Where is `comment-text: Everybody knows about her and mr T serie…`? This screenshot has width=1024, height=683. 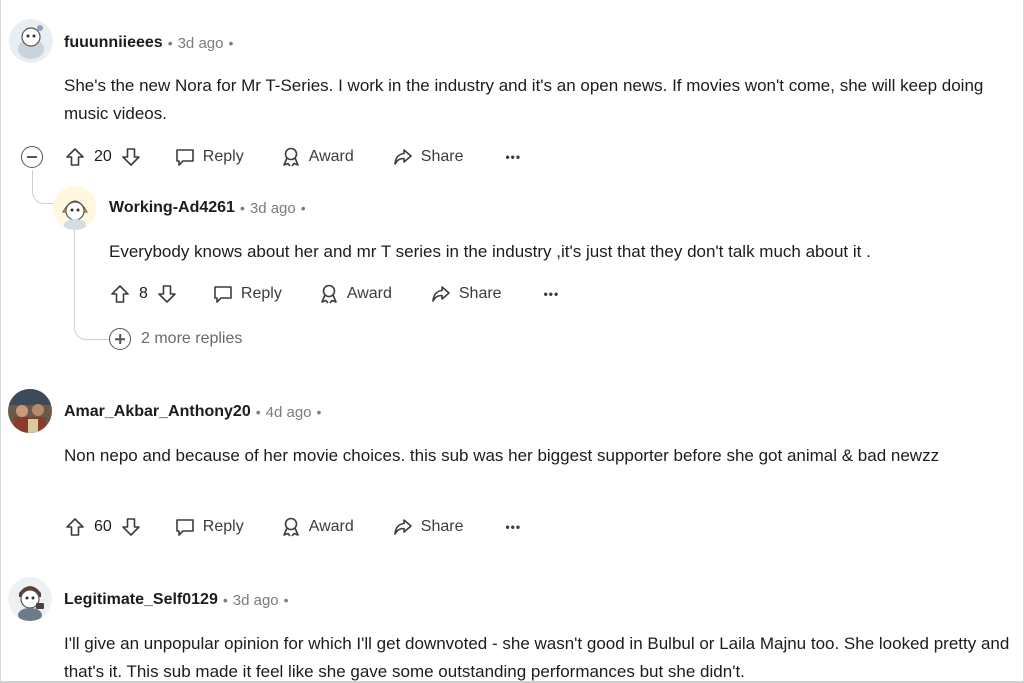
comment-text: Everybody knows about her and mr T serie… is located at coordinates (490, 251).